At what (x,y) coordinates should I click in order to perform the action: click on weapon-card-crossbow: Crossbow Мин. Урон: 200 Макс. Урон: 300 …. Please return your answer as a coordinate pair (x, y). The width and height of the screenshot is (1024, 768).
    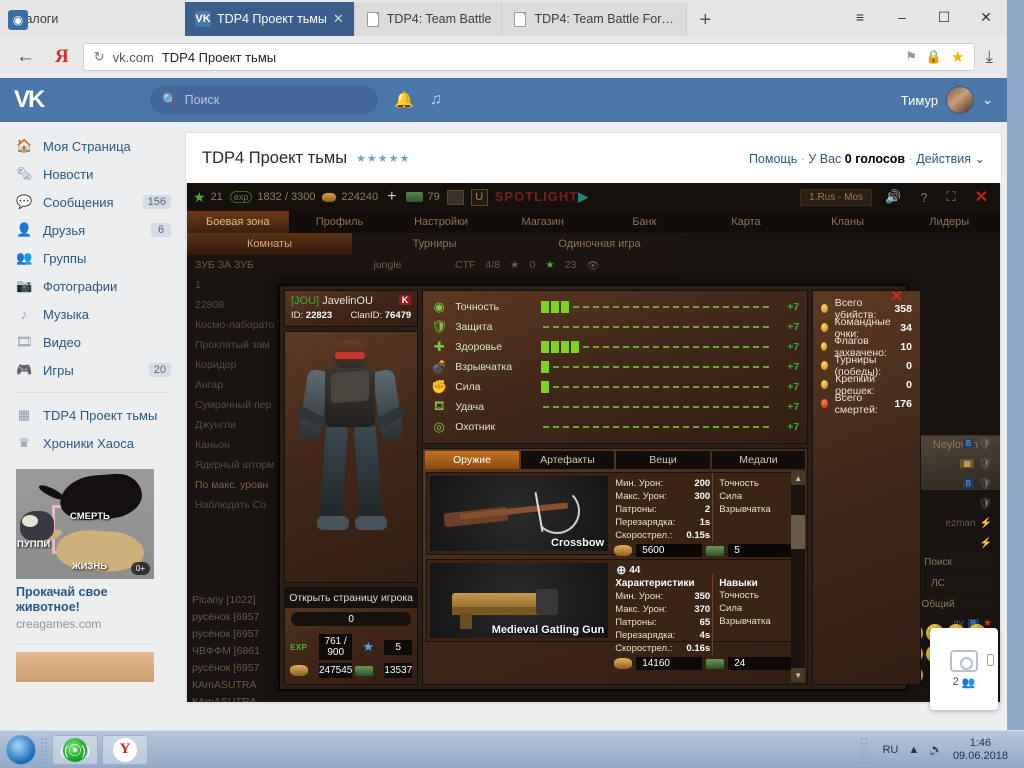
    Looking at the image, I should click on (615, 514).